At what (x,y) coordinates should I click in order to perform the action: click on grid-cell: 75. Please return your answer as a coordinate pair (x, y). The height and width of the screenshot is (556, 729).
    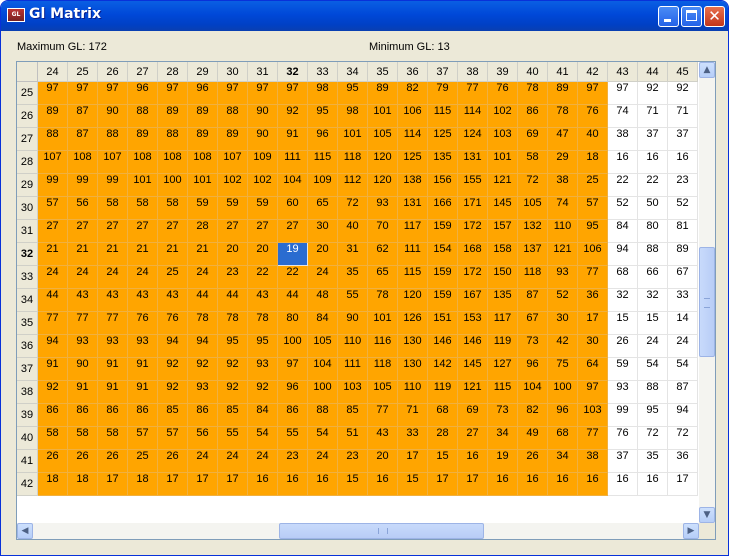
    Looking at the image, I should click on (563, 369).